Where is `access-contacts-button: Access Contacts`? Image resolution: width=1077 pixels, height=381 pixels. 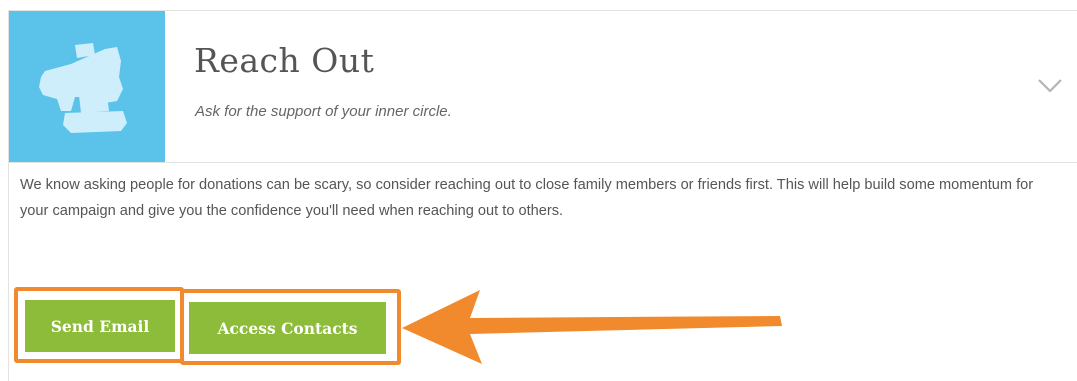
access-contacts-button: Access Contacts is located at coordinates (287, 328).